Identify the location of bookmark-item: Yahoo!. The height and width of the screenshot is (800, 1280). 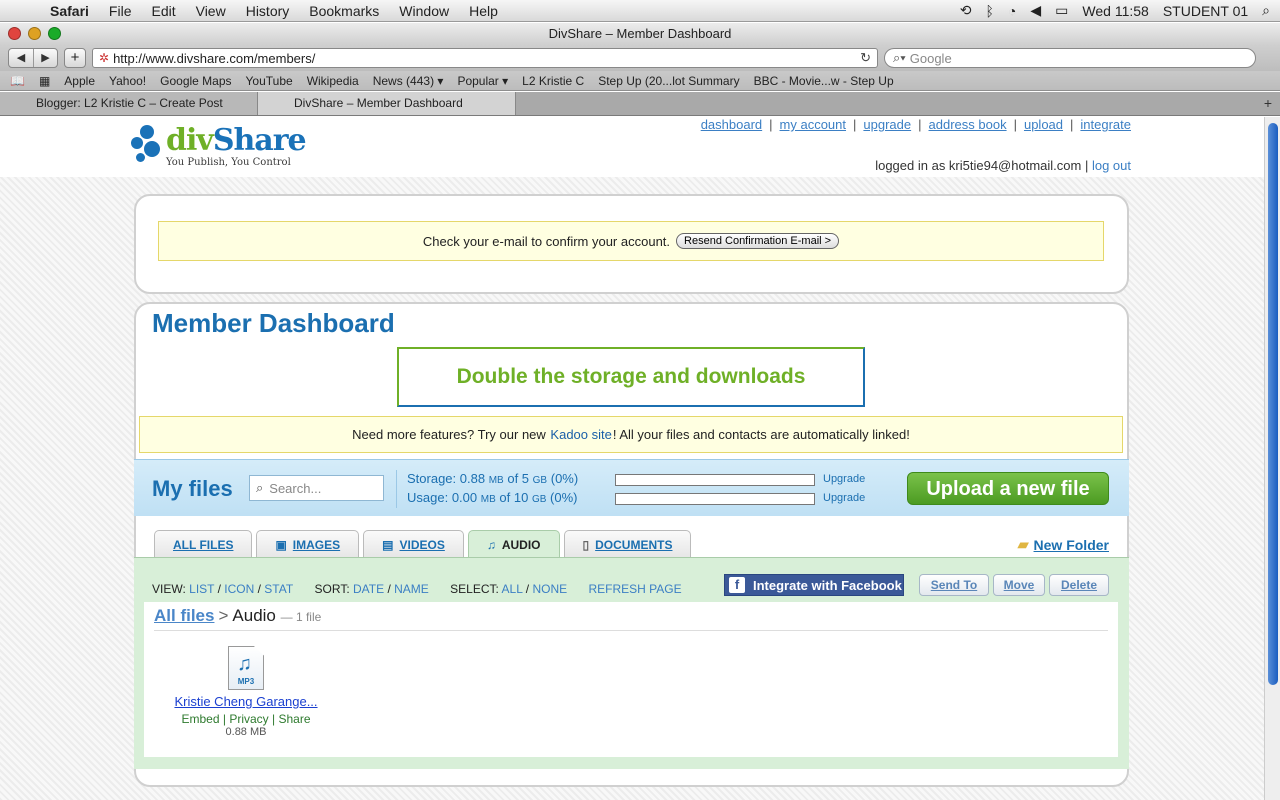
(127, 81).